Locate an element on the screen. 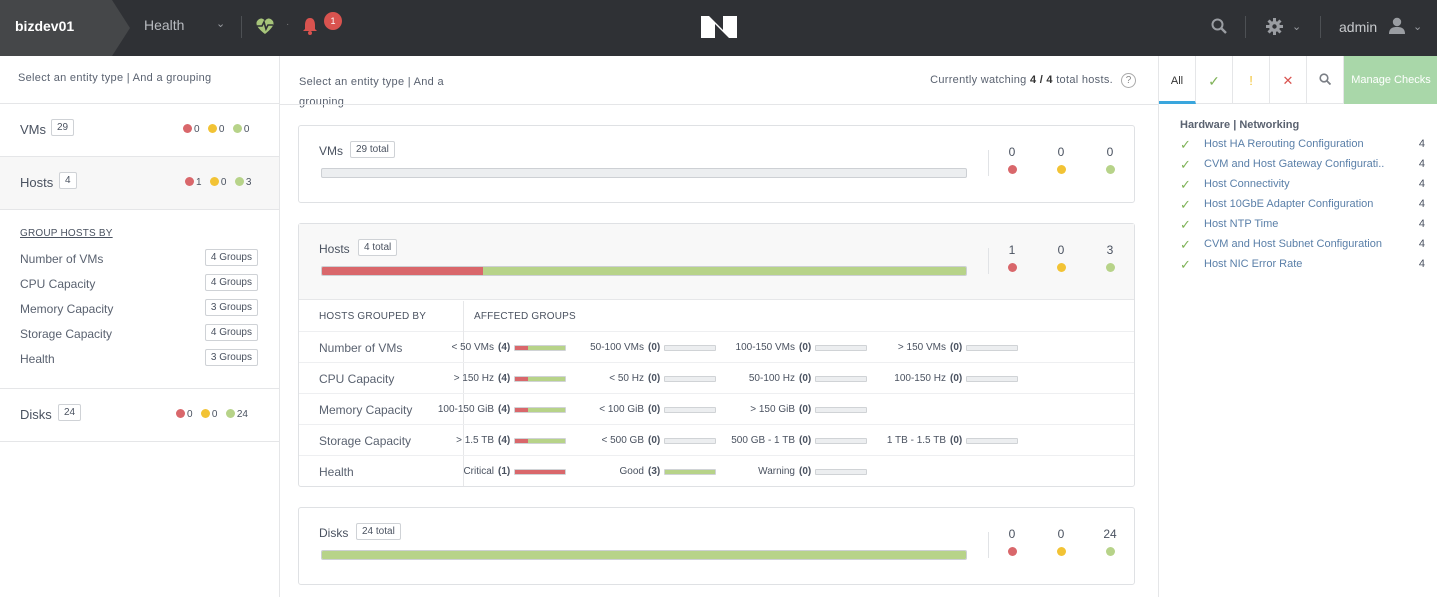  critical-stat: 0 is located at coordinates (1012, 159).